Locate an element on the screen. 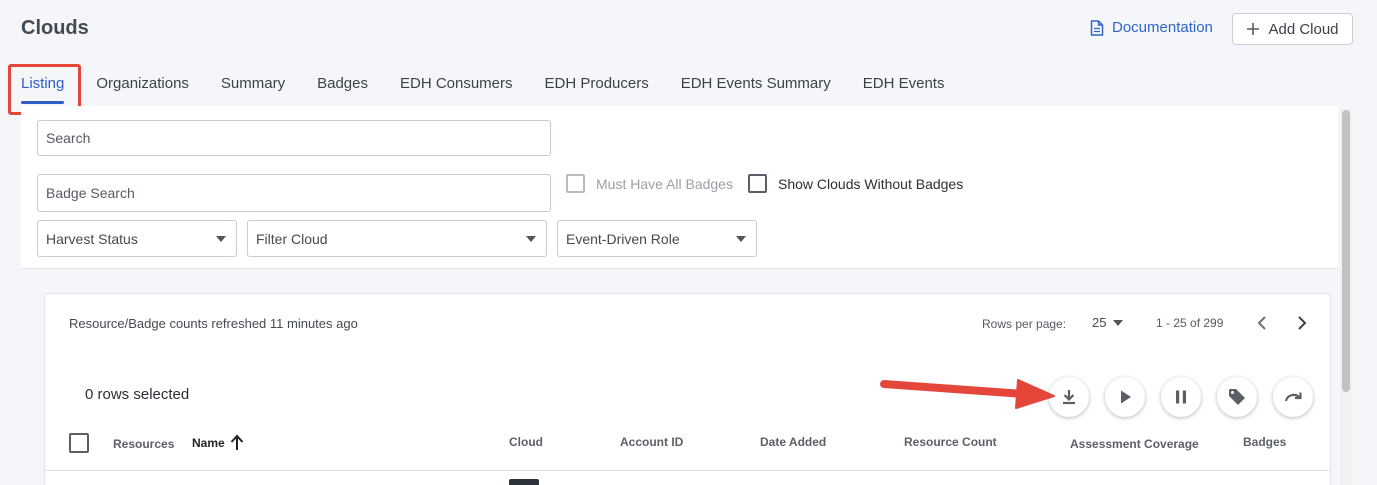 The width and height of the screenshot is (1377, 485). pause-button is located at coordinates (1181, 397).